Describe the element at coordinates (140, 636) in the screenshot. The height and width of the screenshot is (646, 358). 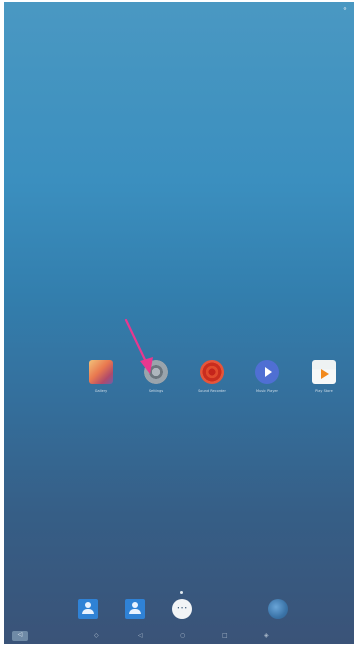
I see `nav-back-icon: ◁` at that location.